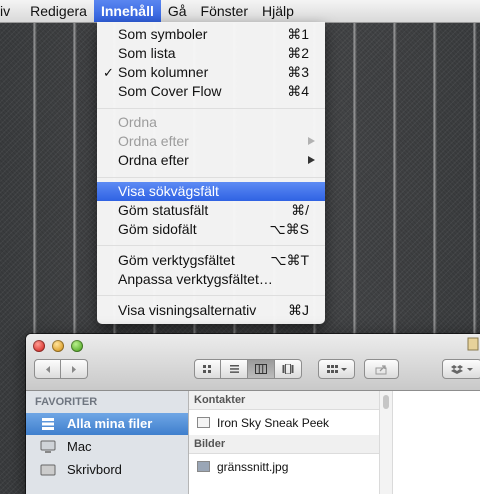 This screenshot has height=494, width=480. I want to click on all-files-icon, so click(48, 424).